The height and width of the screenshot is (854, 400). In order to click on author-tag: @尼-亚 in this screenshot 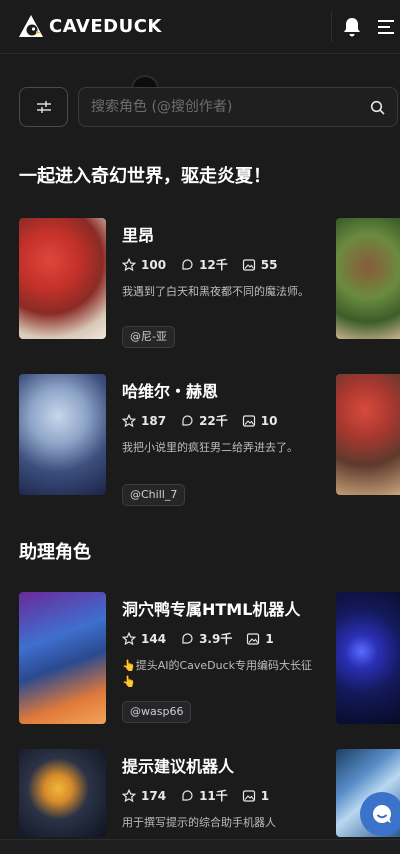, I will do `click(148, 337)`.